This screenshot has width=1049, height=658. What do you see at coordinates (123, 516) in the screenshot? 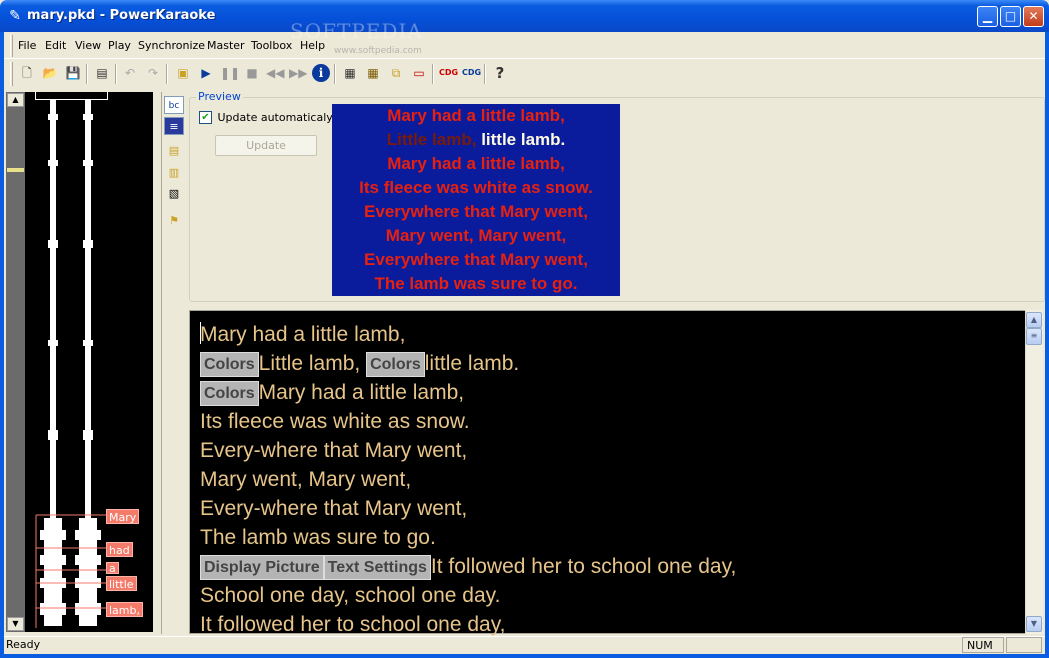
I see `waveform-word-label: Mary` at bounding box center [123, 516].